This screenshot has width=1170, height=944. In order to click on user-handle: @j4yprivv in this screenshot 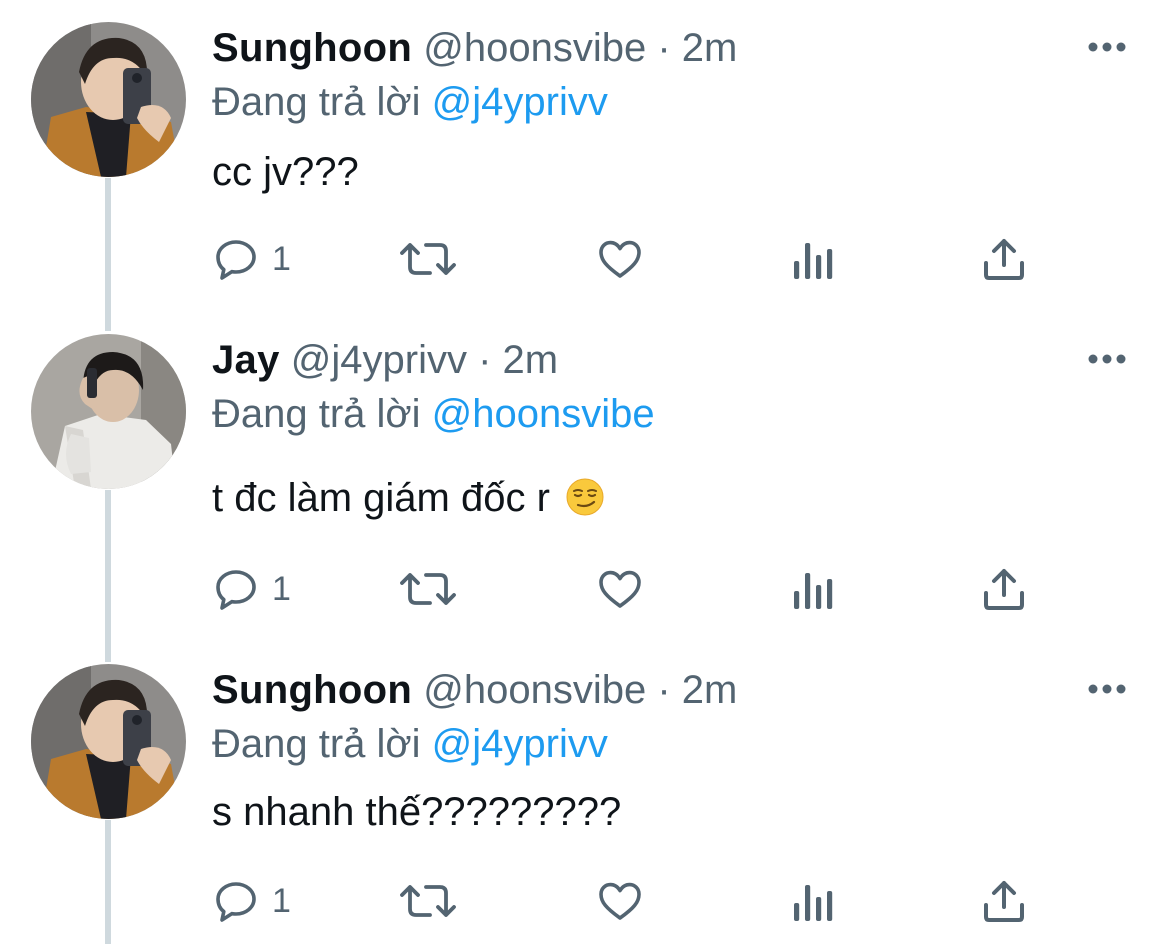, I will do `click(379, 360)`.